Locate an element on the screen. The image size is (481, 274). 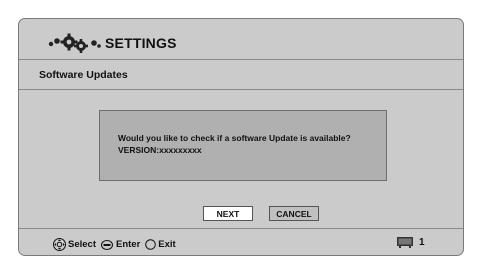
header: SETTINGS is located at coordinates (241, 39).